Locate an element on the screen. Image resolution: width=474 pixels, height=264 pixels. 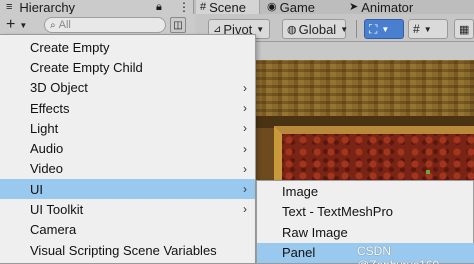
submenu-item-label: Text - TextMeshPro is located at coordinates (338, 212).